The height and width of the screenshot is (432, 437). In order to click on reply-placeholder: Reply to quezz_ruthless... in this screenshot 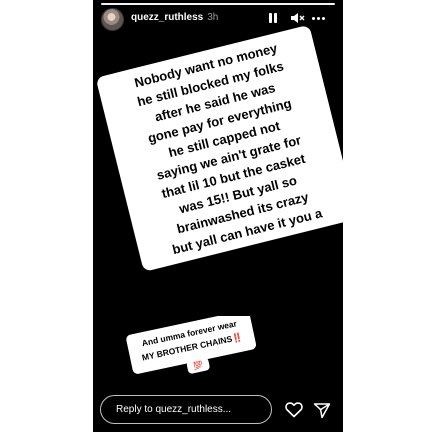, I will do `click(174, 409)`.